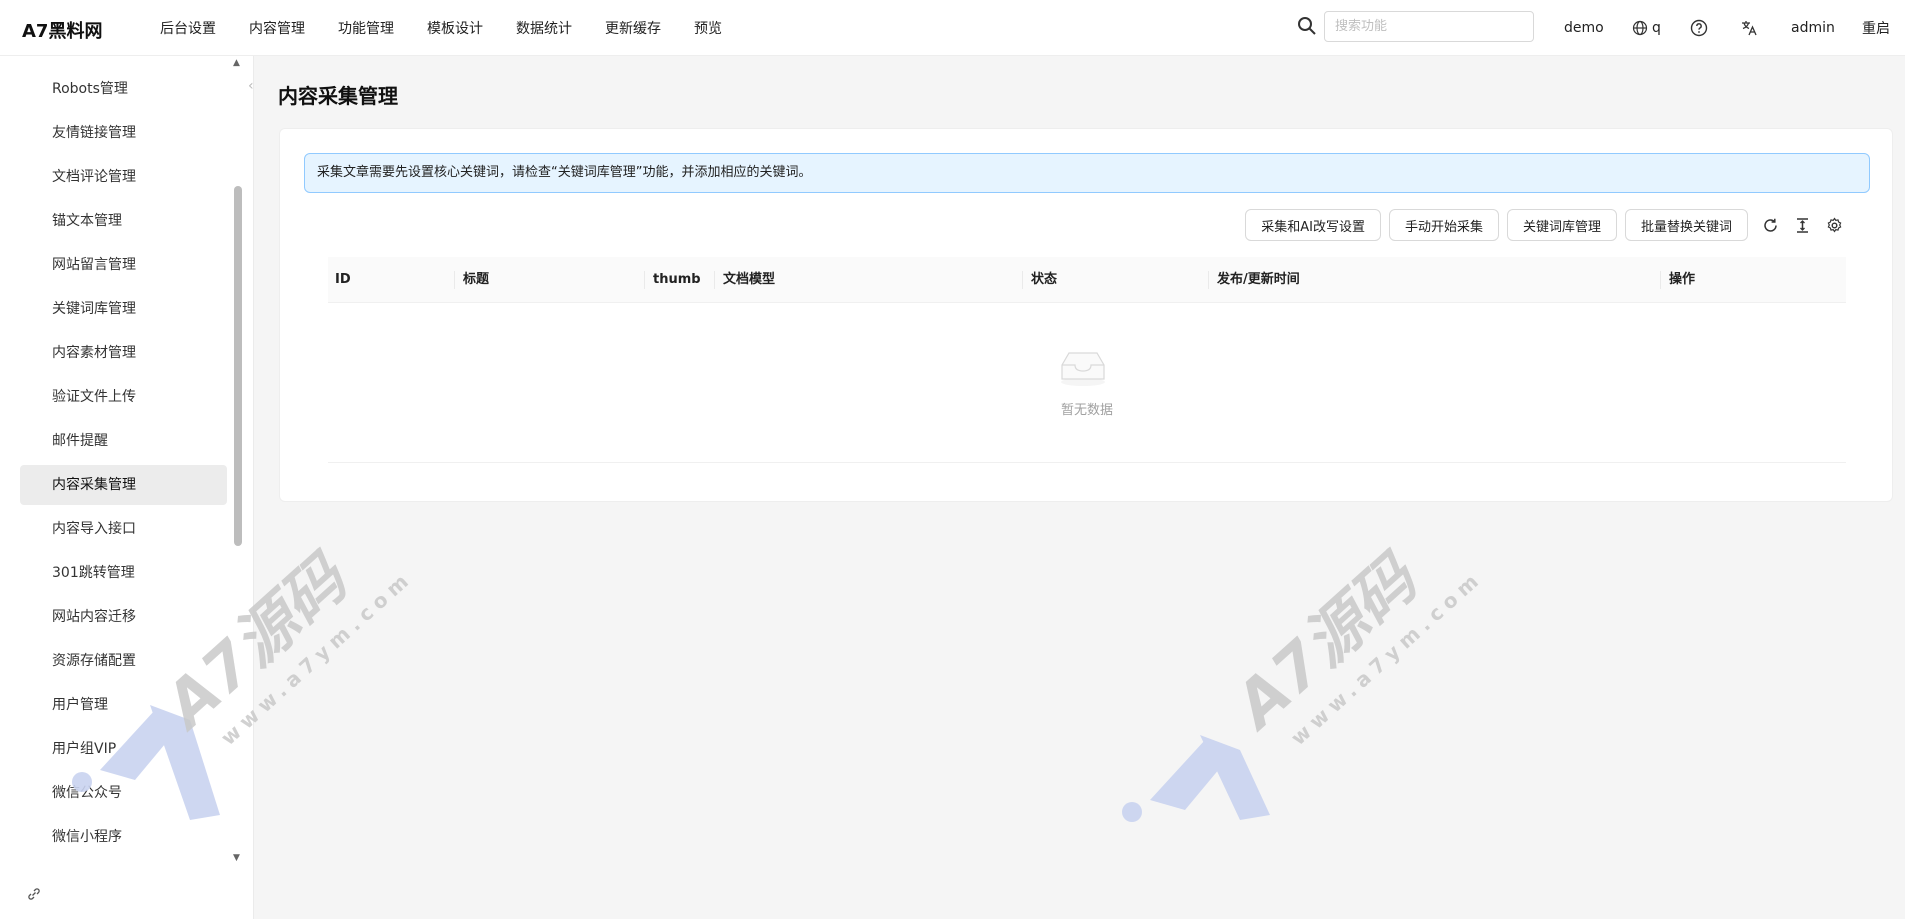  I want to click on empty-text: 暂无数据, so click(1086, 410).